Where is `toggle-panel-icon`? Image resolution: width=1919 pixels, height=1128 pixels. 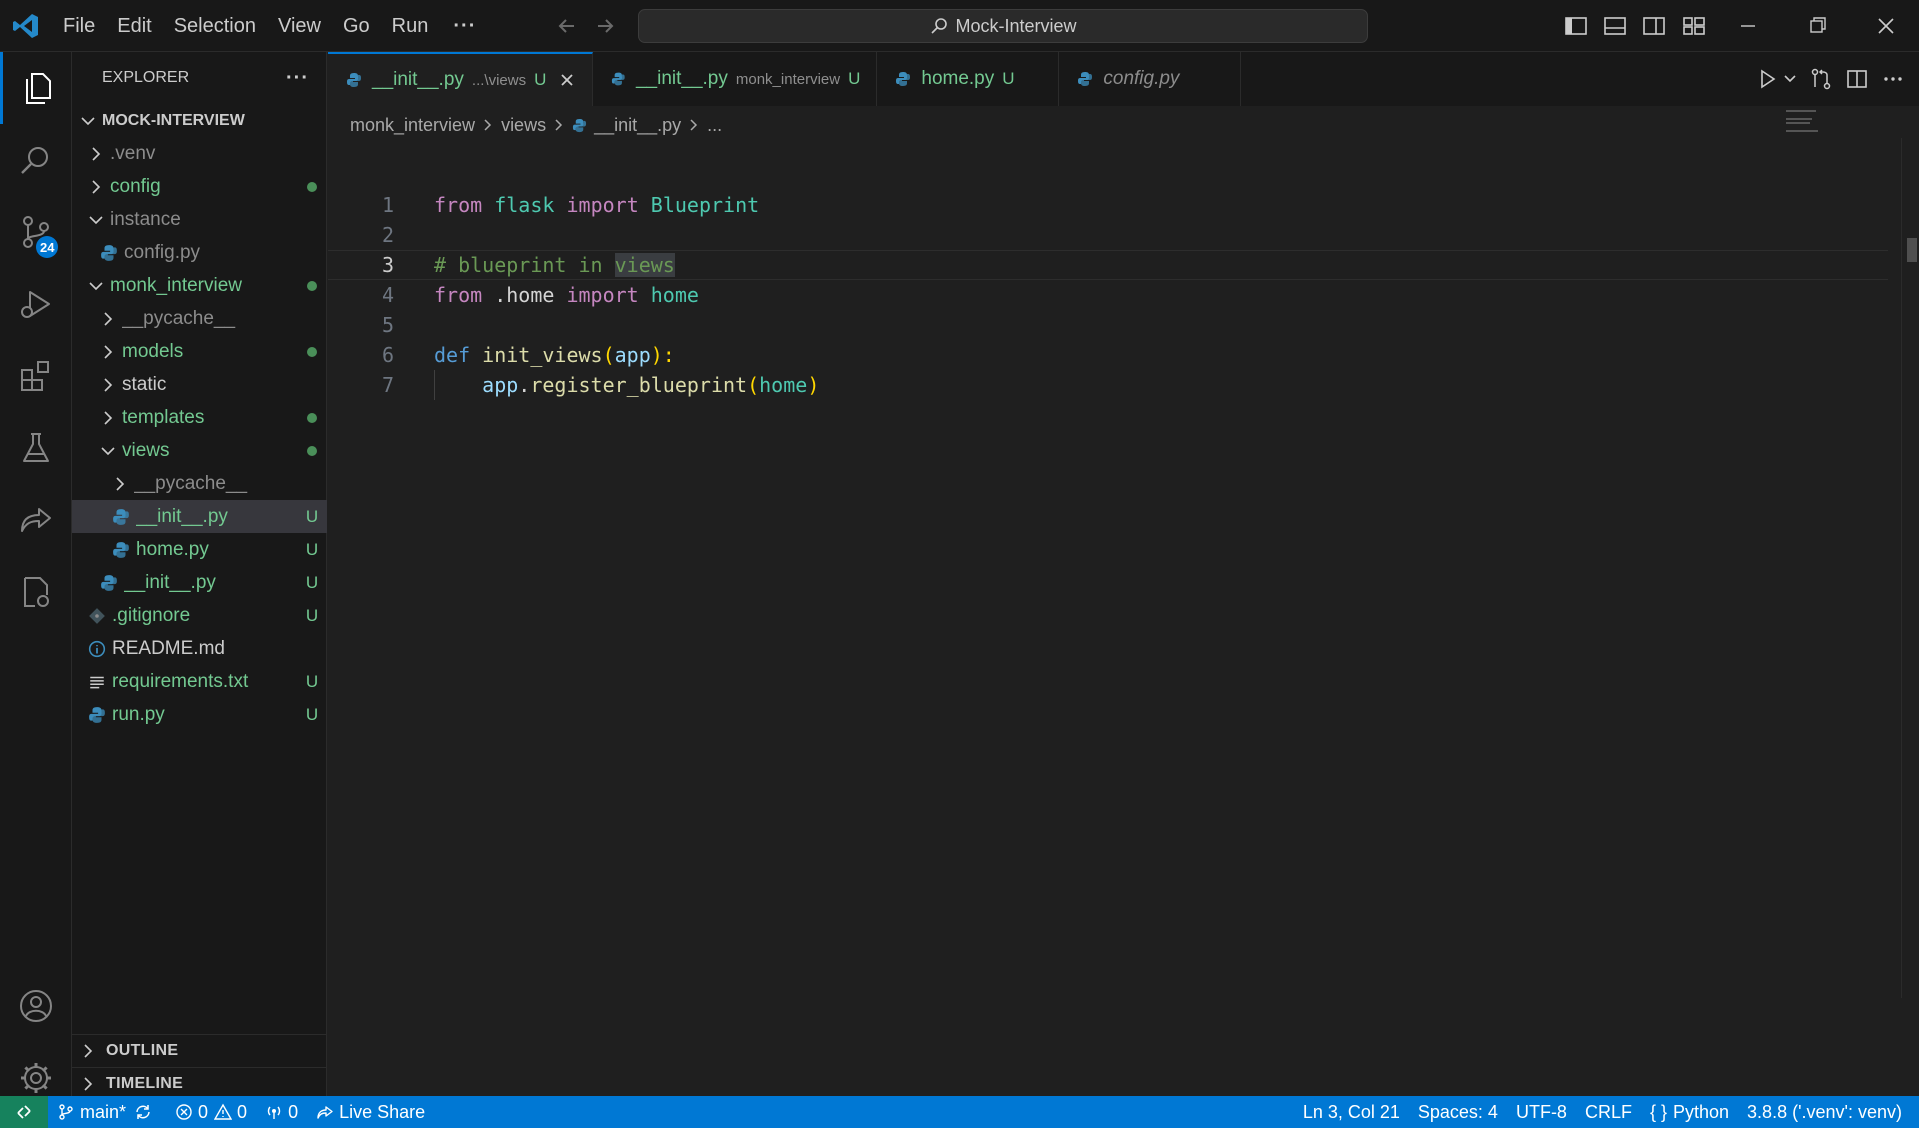
toggle-panel-icon is located at coordinates (1615, 26).